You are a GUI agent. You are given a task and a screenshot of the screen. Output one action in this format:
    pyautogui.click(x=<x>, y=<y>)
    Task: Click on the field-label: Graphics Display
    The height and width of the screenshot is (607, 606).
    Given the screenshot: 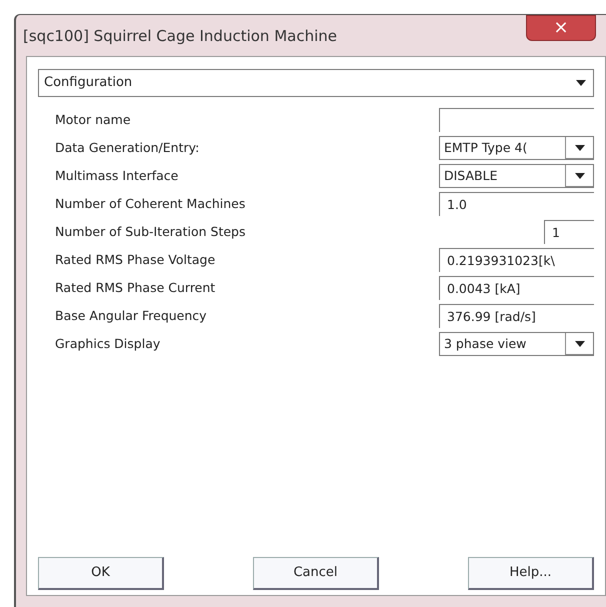 What is the action you would take?
    pyautogui.click(x=107, y=343)
    